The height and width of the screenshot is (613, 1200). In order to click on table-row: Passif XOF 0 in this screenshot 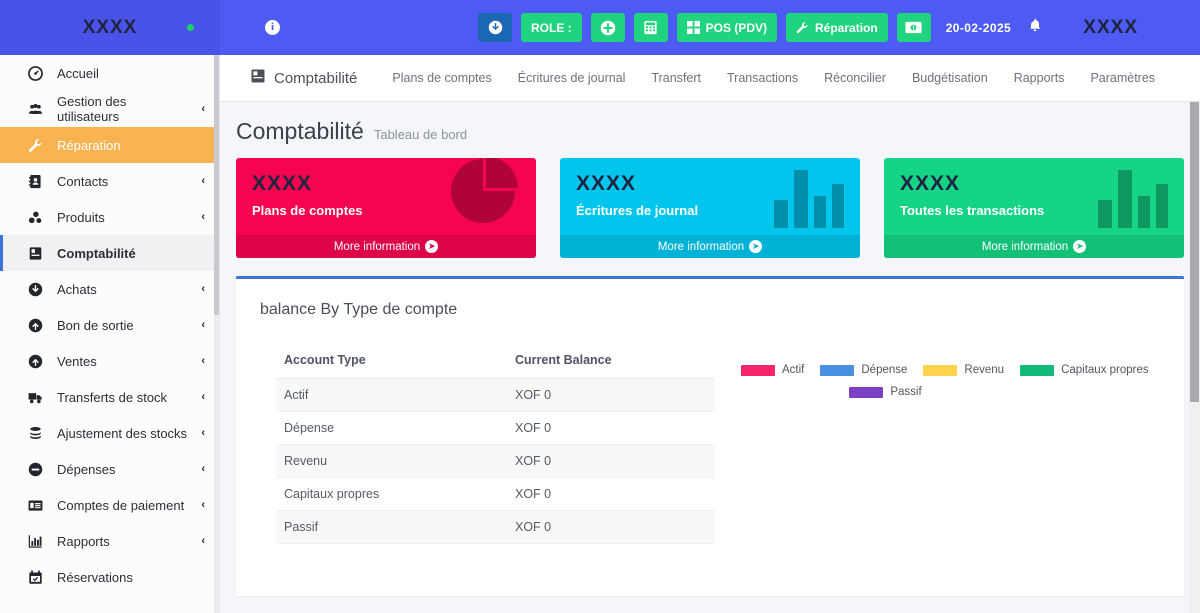, I will do `click(495, 527)`.